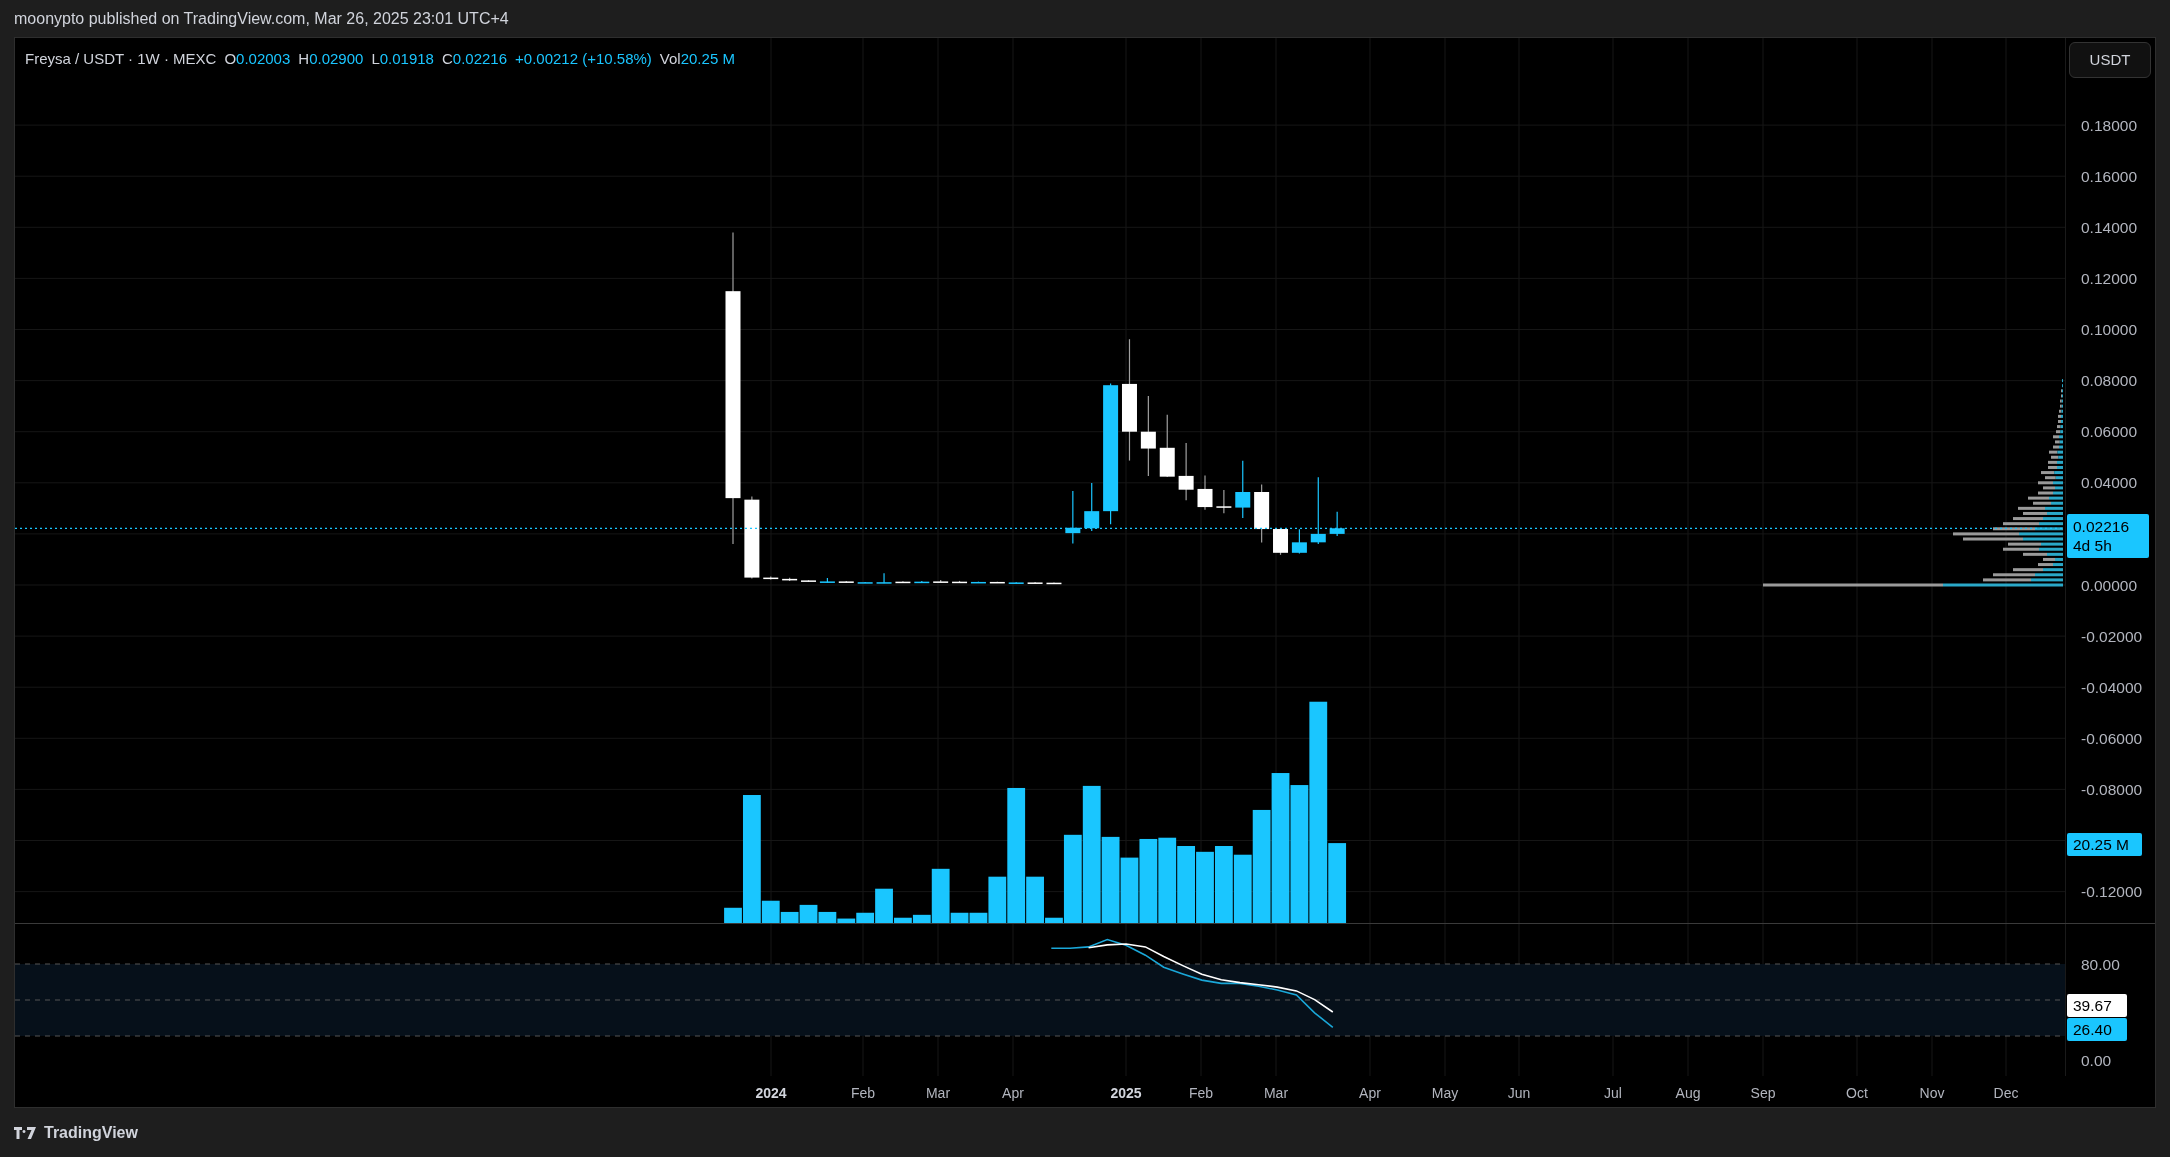 This screenshot has height=1157, width=2170. I want to click on volume-tag: 20.25 M, so click(2104, 844).